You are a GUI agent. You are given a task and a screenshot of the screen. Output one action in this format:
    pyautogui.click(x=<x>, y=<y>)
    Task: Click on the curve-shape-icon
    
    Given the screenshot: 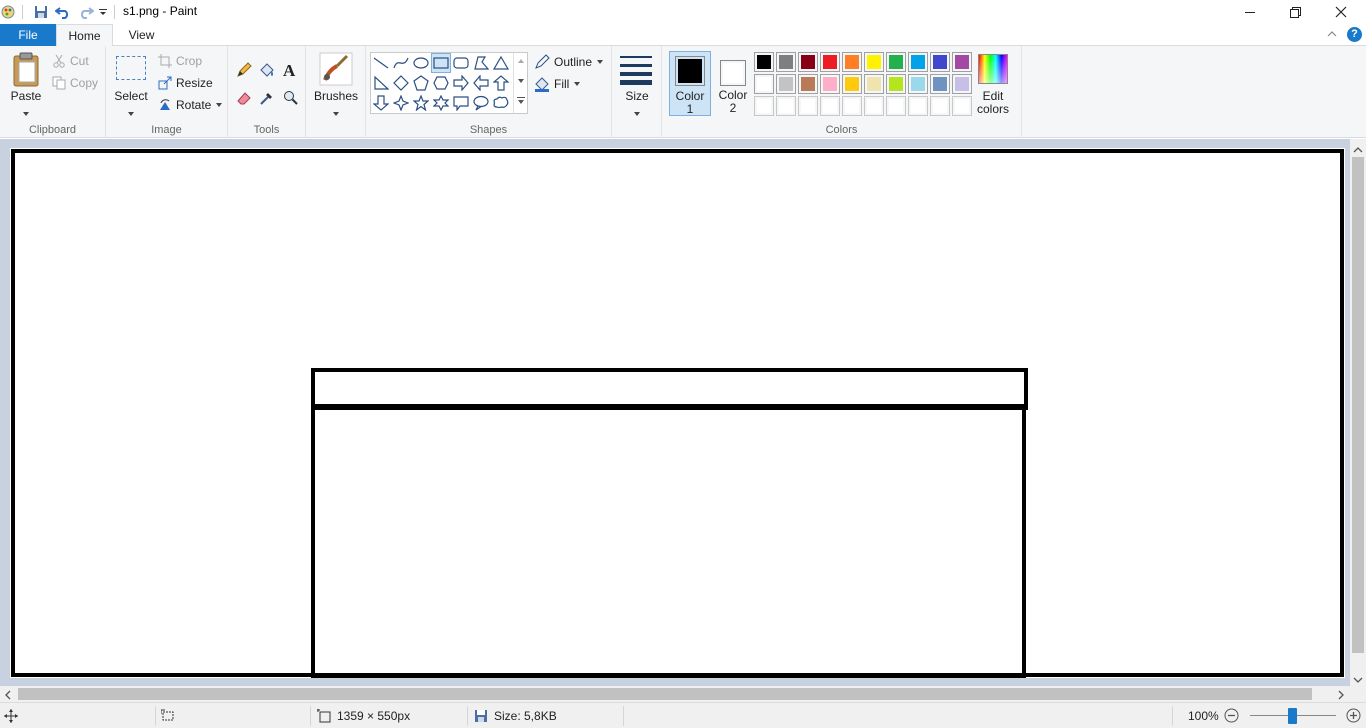 What is the action you would take?
    pyautogui.click(x=401, y=63)
    